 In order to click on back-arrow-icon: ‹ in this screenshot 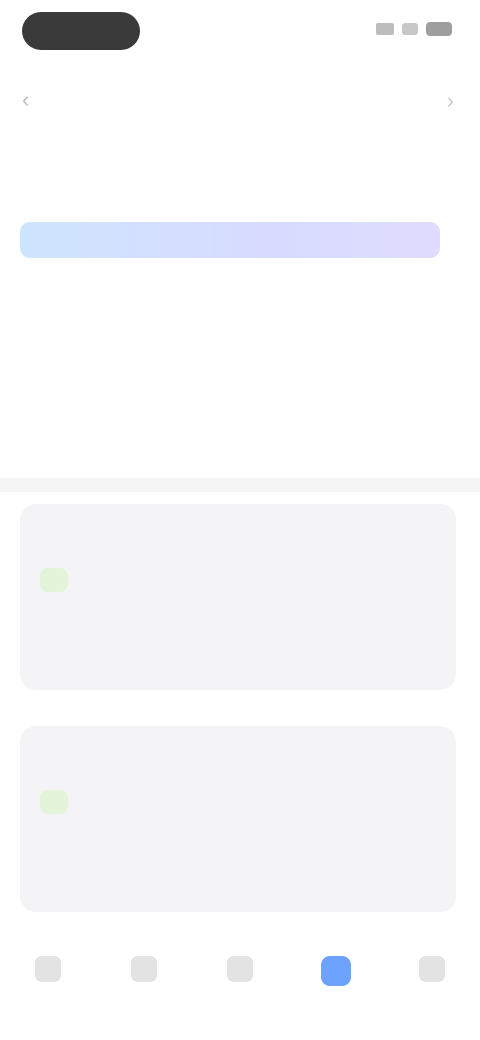, I will do `click(34, 100)`.